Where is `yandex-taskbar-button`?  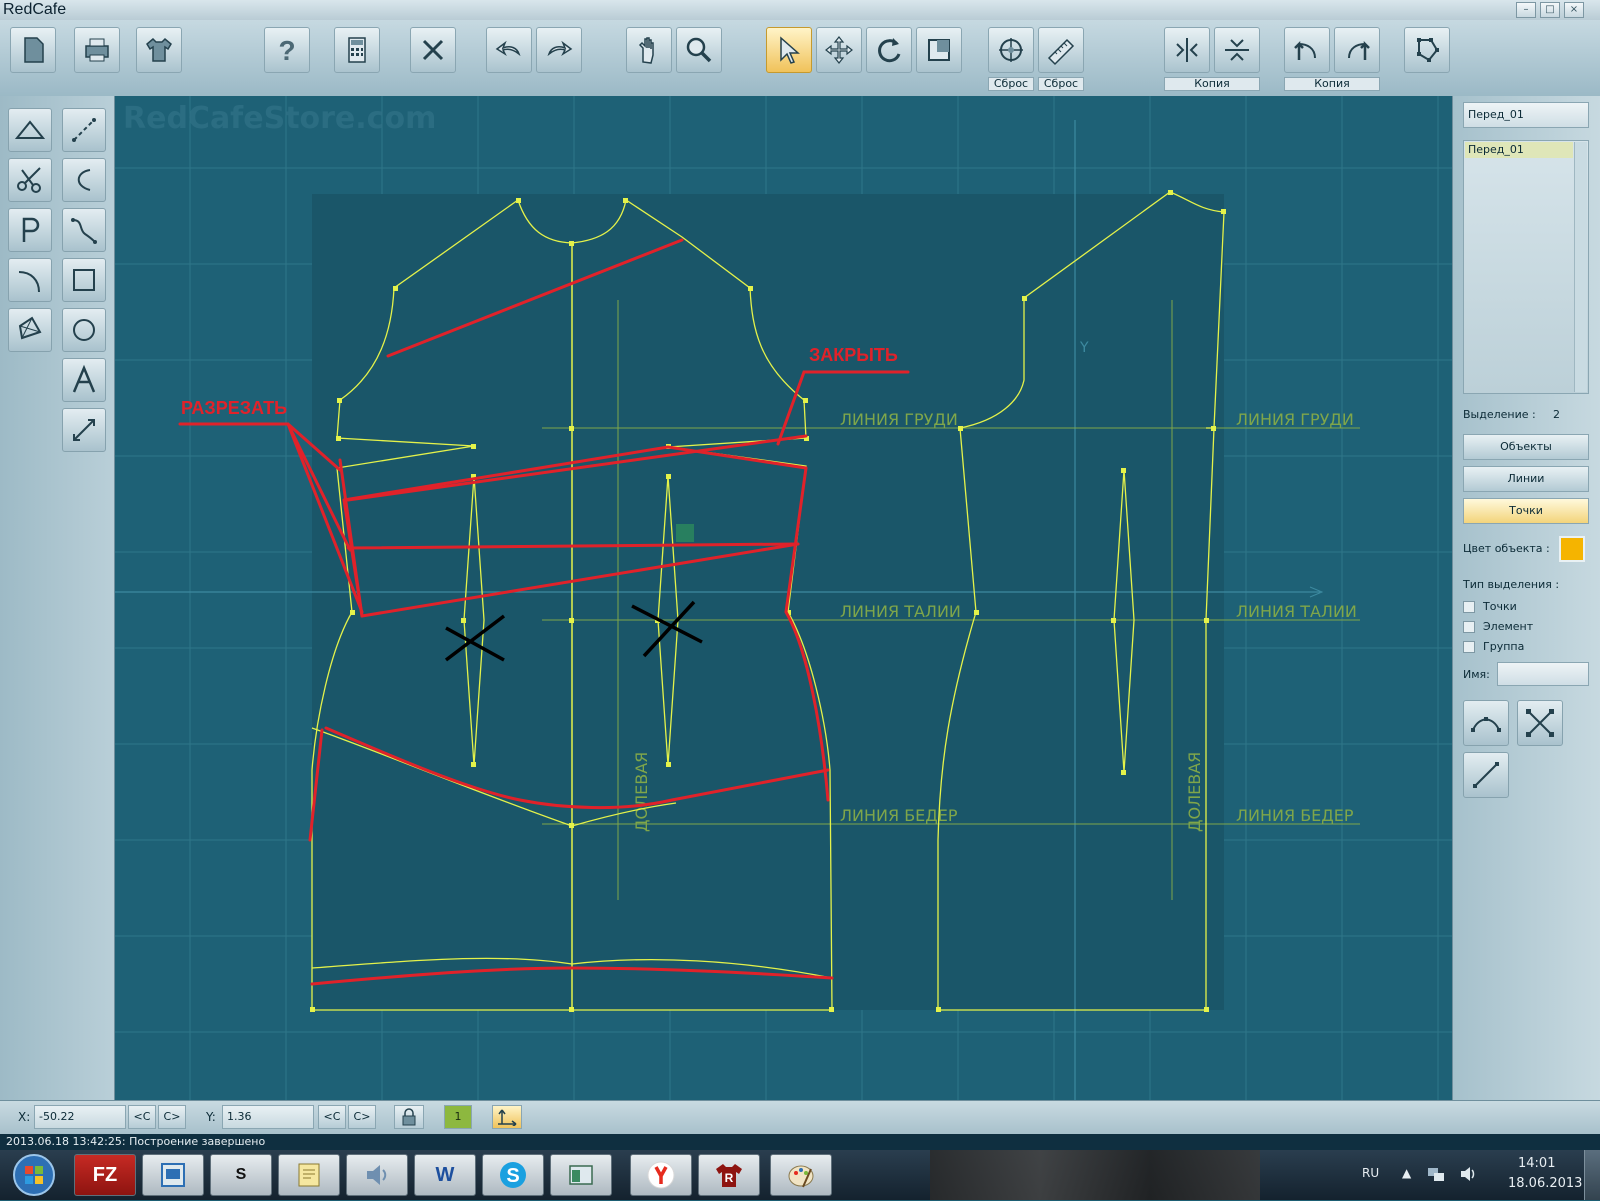
yandex-taskbar-button is located at coordinates (661, 1175).